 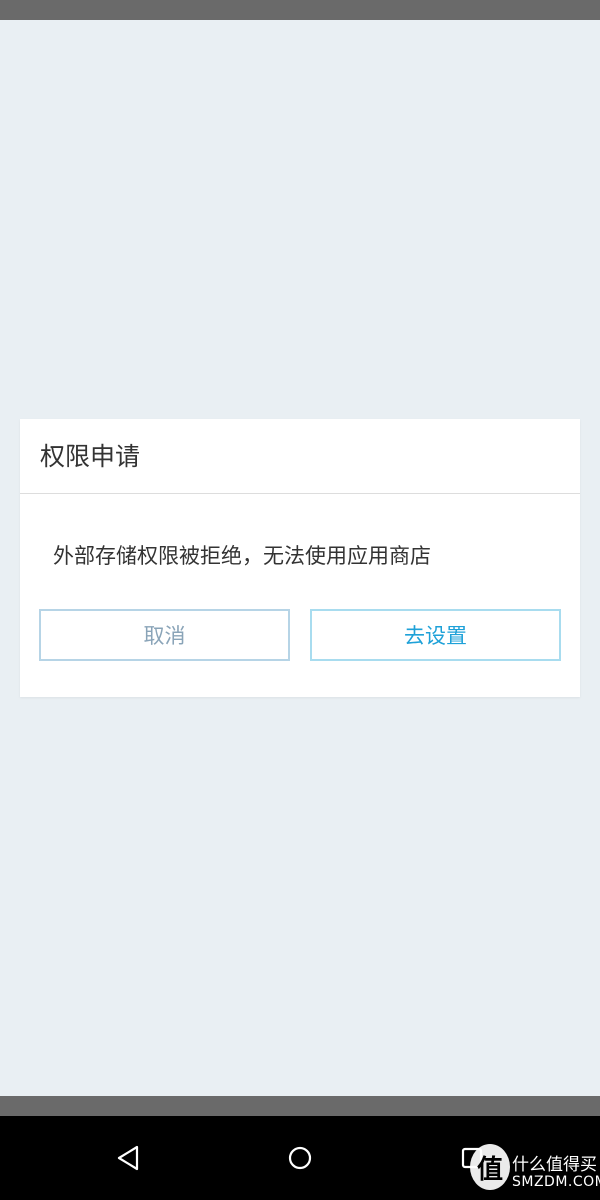 What do you see at coordinates (300, 493) in the screenshot?
I see `dialog-divider` at bounding box center [300, 493].